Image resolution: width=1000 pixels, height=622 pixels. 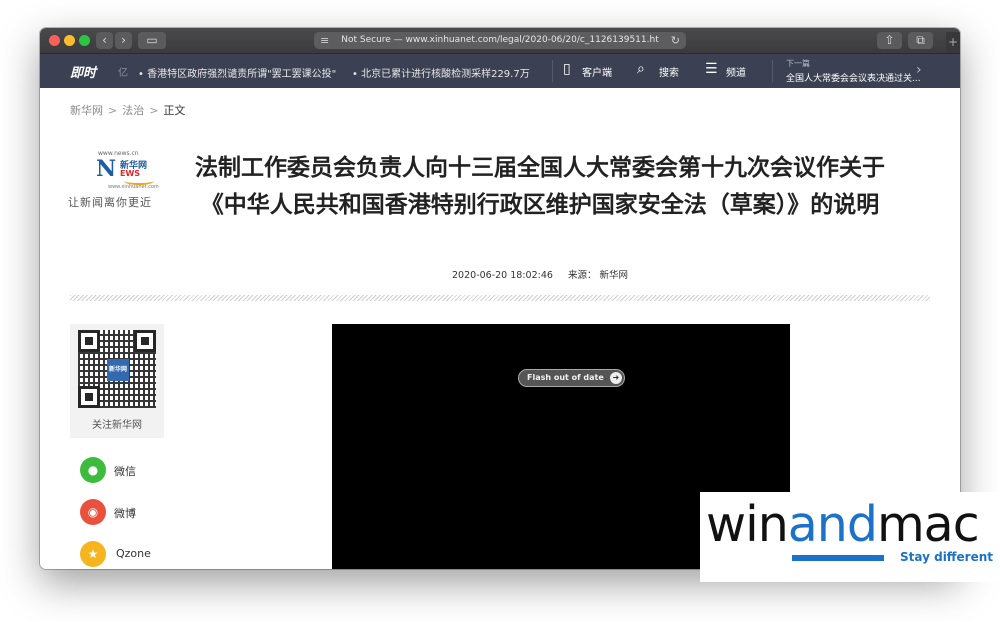 I want to click on minimize-window-button, so click(x=69, y=40).